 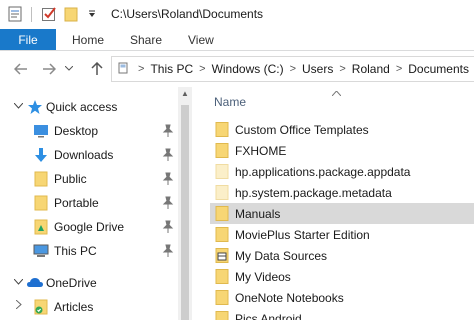 What do you see at coordinates (342, 213) in the screenshot?
I see `list-item-selected: Manuals` at bounding box center [342, 213].